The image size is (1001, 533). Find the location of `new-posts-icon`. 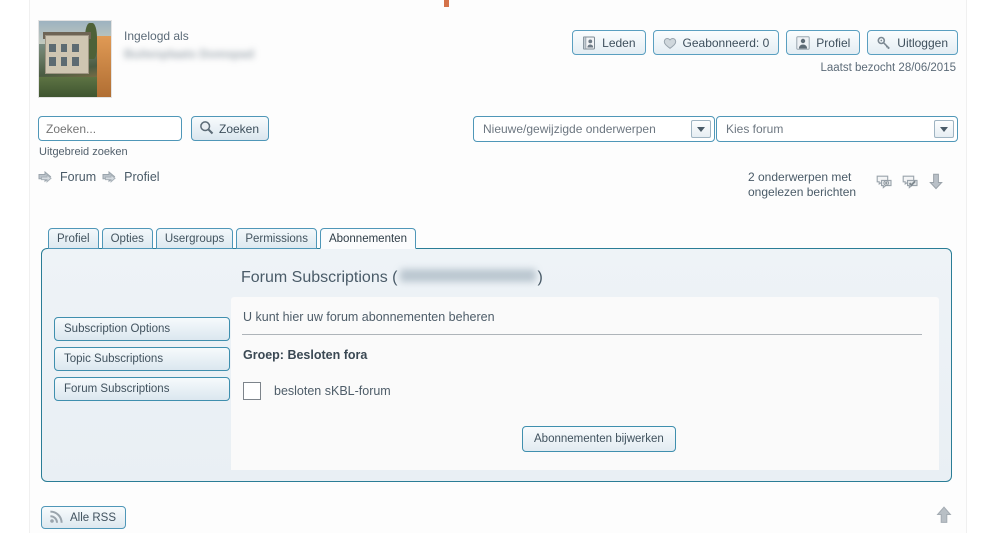

new-posts-icon is located at coordinates (884, 184).